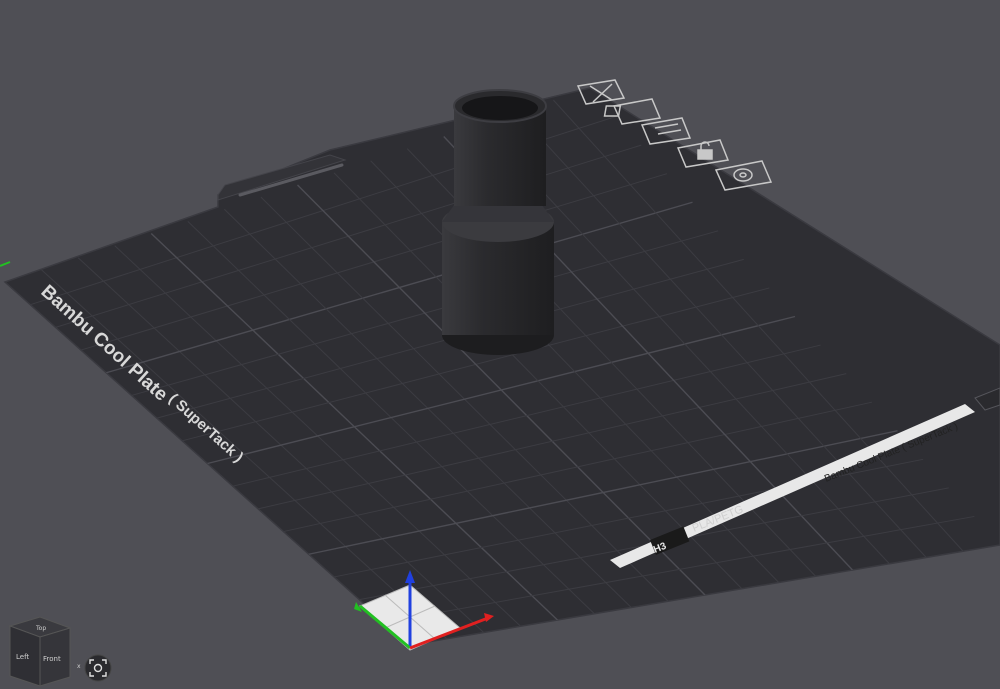  I want to click on view-cube-left-label: Left, so click(22, 657).